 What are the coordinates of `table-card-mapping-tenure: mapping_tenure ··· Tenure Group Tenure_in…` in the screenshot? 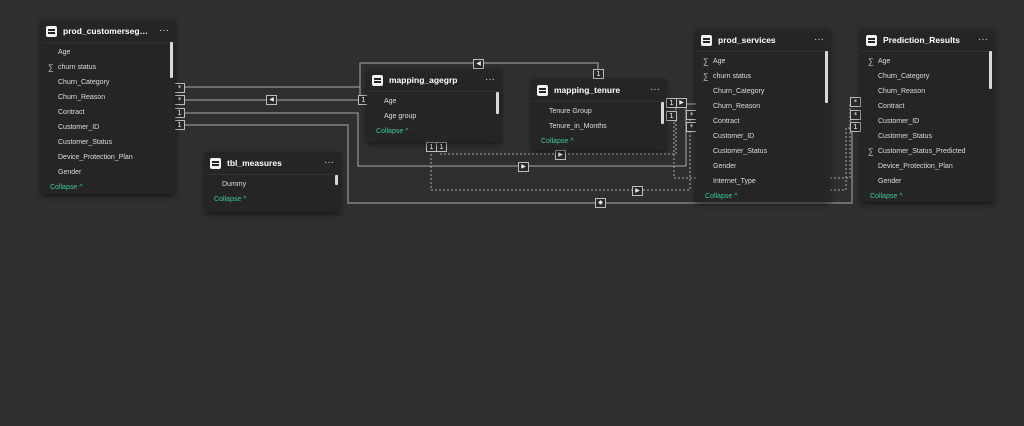 It's located at (599, 114).